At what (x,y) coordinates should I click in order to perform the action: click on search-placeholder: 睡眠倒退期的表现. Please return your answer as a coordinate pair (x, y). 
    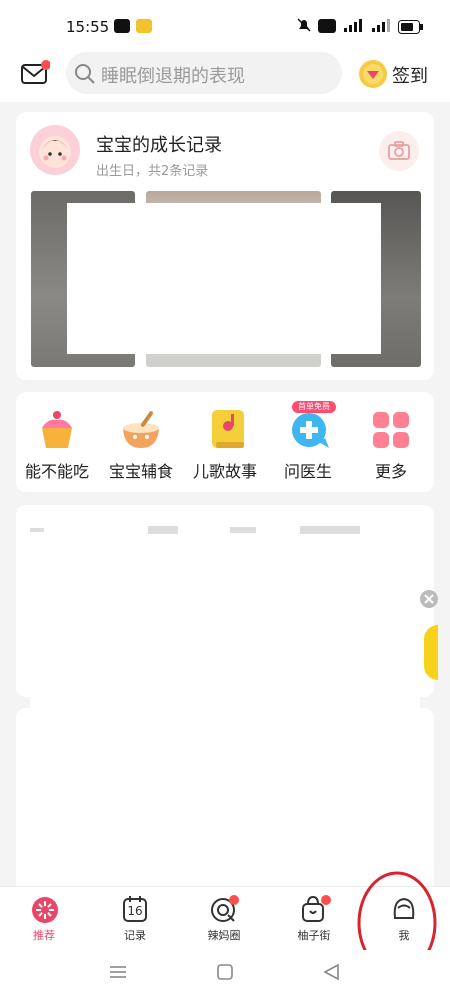
    Looking at the image, I should click on (173, 76).